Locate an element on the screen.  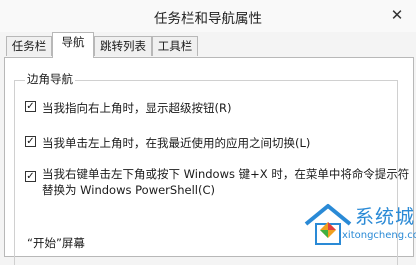
tab-jumplists: 跳转列表 is located at coordinates (123, 46).